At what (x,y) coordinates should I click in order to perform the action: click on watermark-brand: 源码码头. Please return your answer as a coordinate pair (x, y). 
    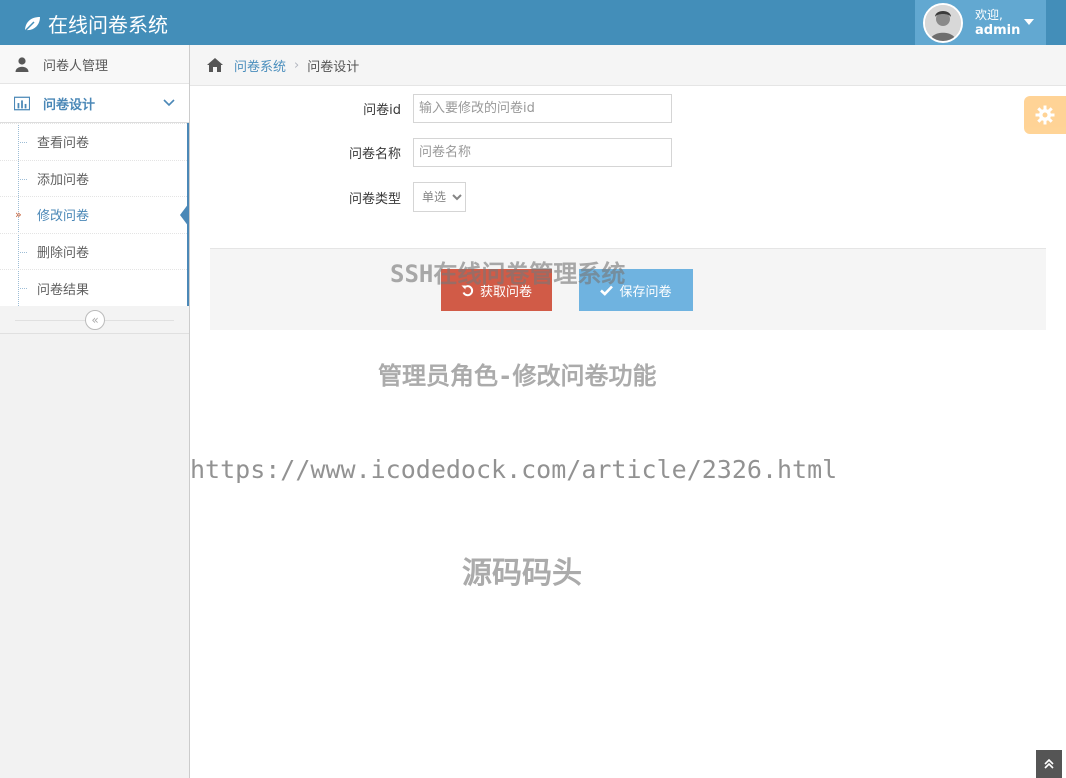
    Looking at the image, I should click on (522, 573).